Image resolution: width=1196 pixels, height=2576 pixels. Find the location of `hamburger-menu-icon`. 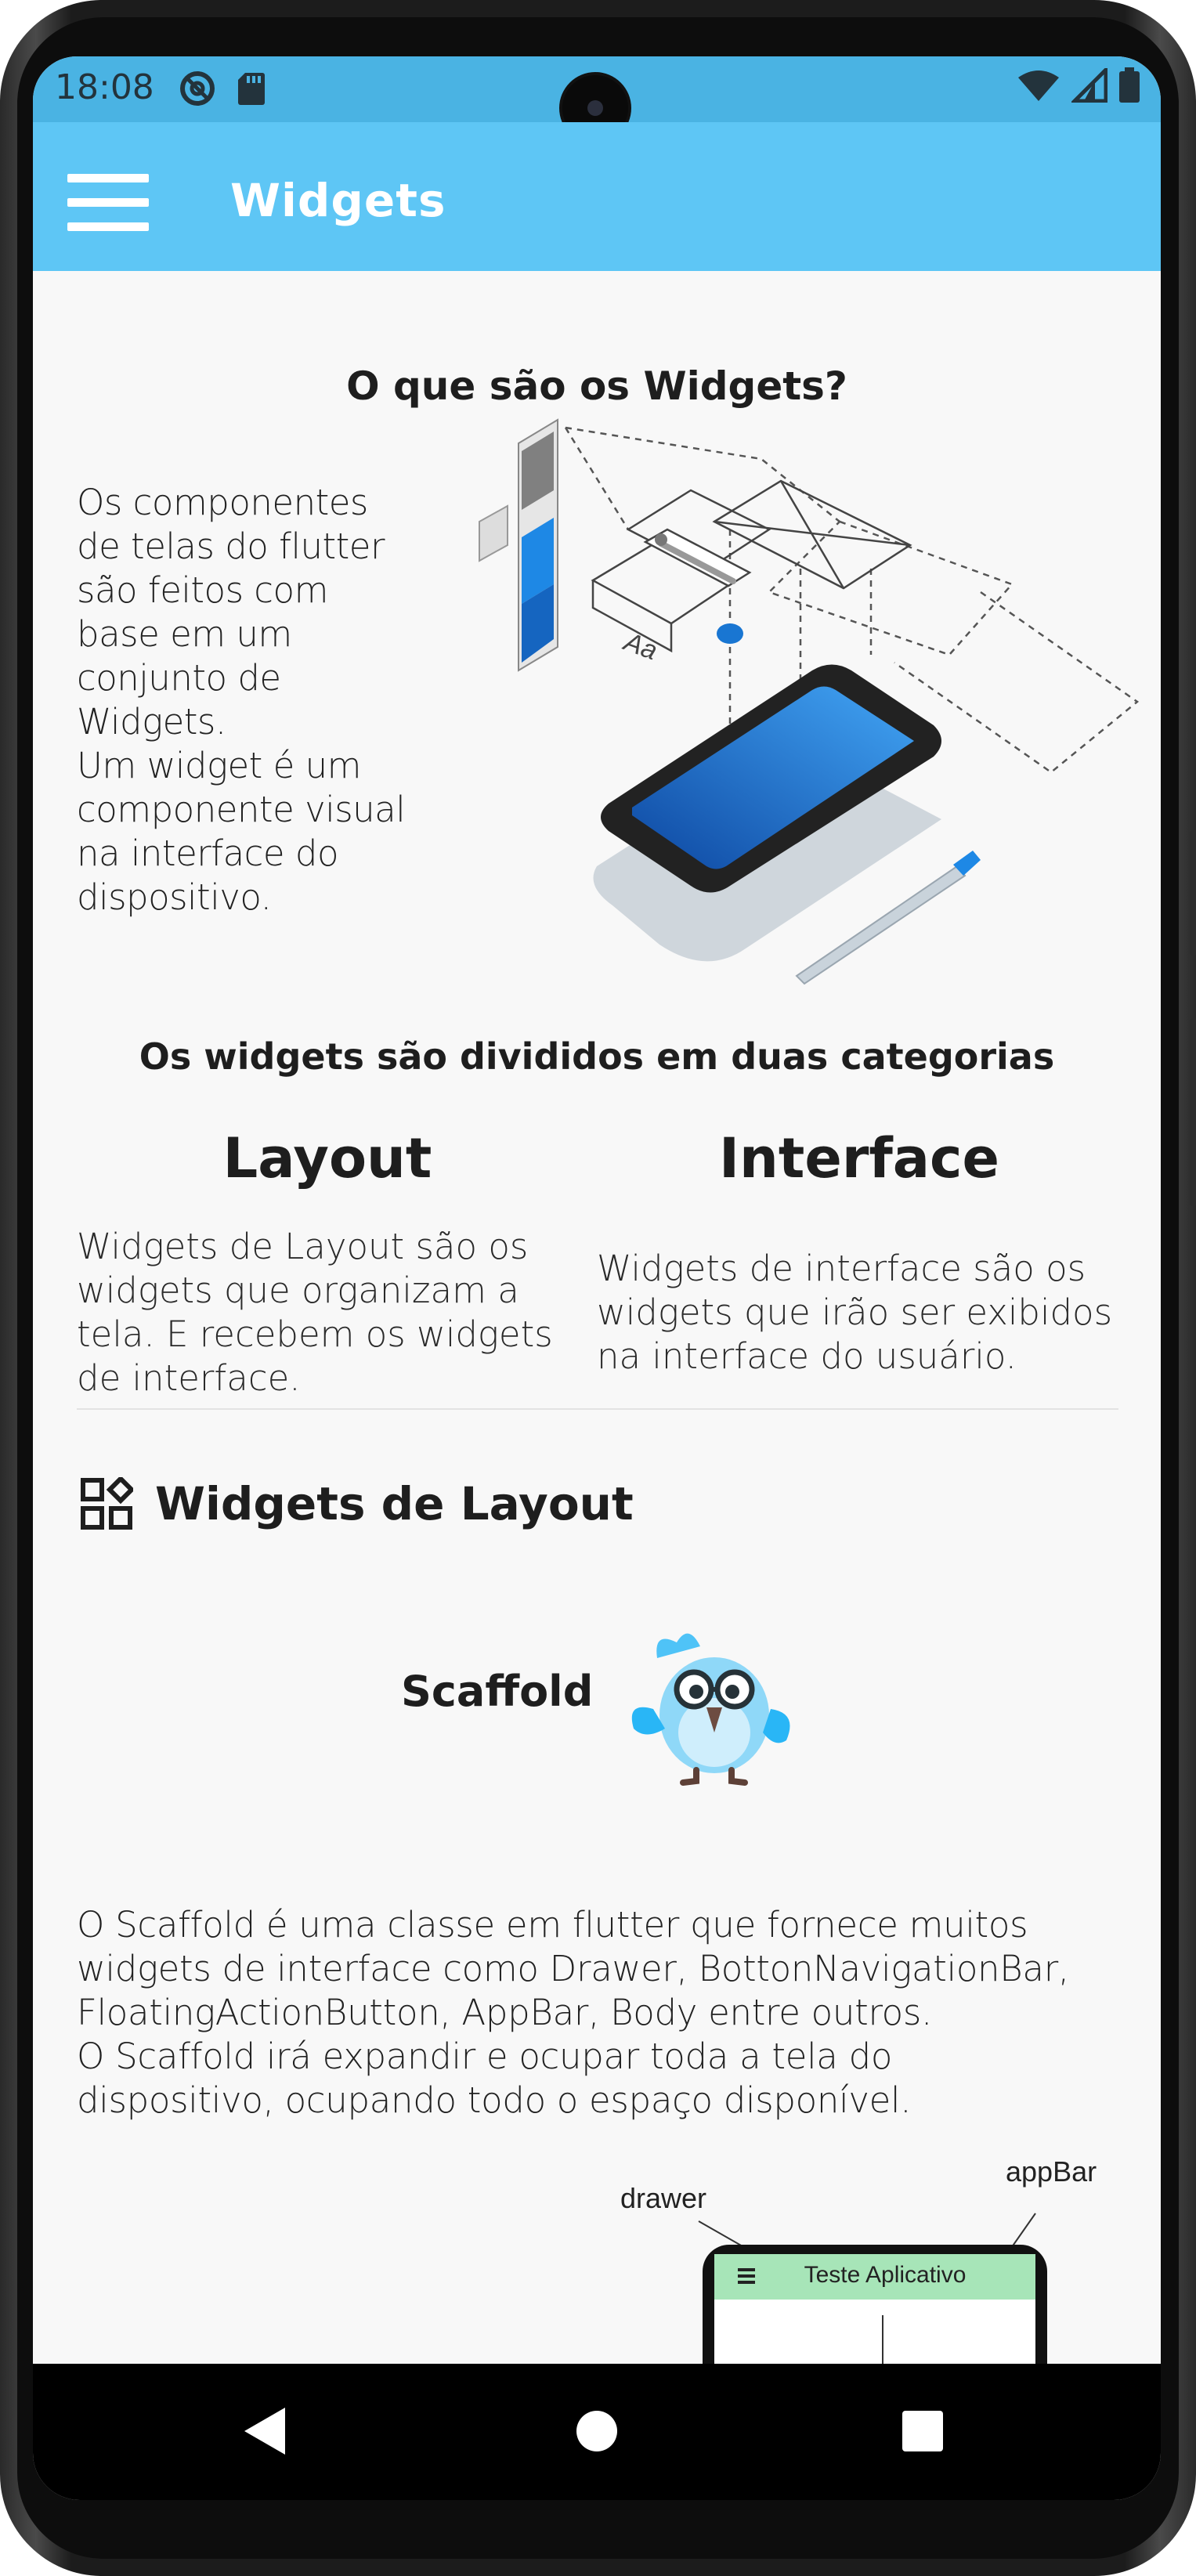

hamburger-menu-icon is located at coordinates (108, 203).